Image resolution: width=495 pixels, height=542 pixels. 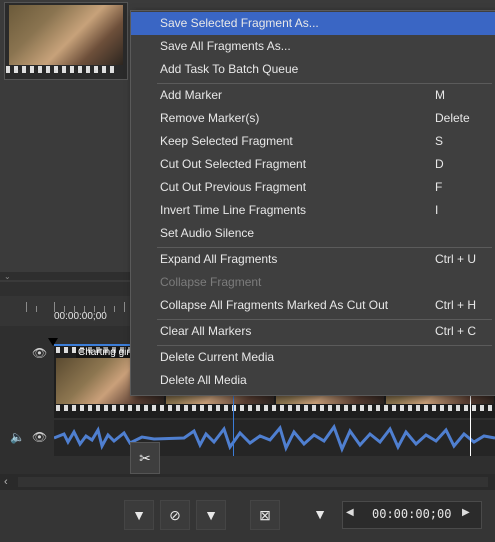 I want to click on menu-item-cut-out-previous: Cut Out Previous Fragment F, so click(x=313, y=187).